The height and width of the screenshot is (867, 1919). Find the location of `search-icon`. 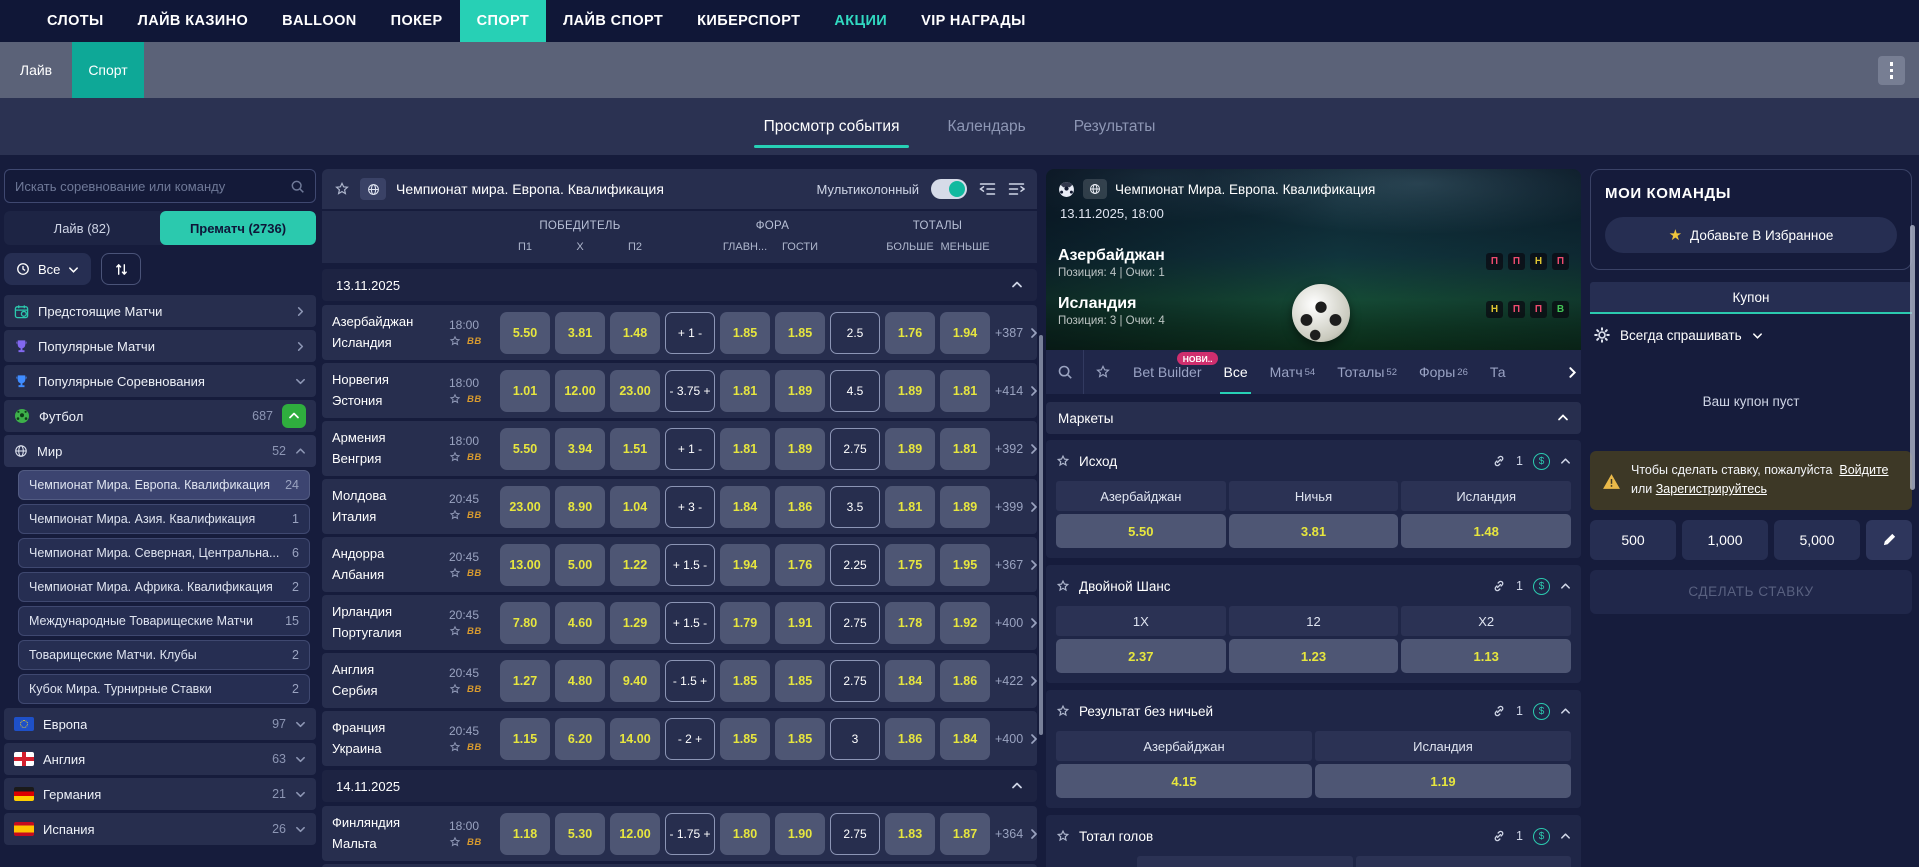

search-icon is located at coordinates (1065, 372).